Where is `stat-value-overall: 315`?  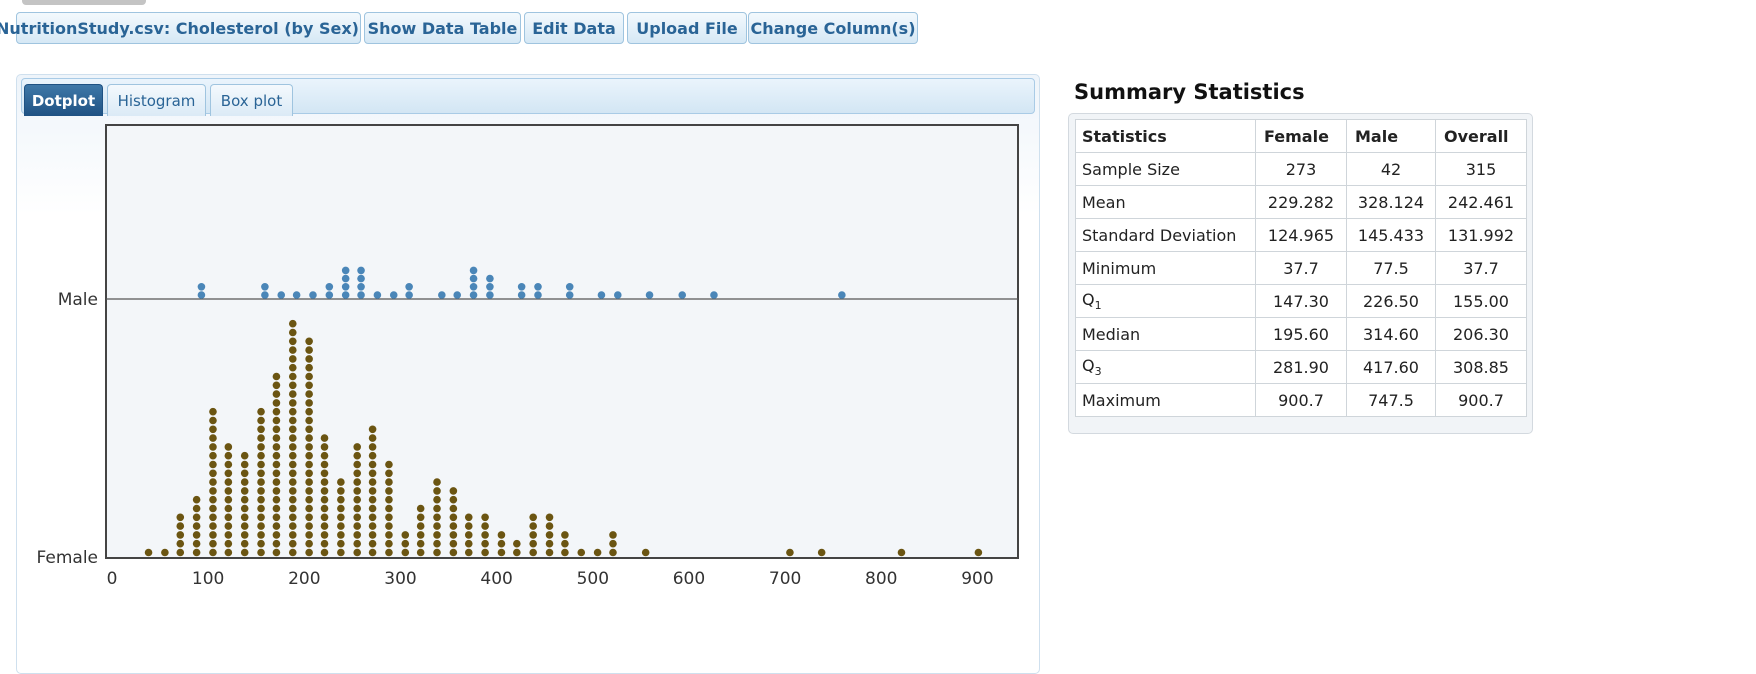
stat-value-overall: 315 is located at coordinates (1481, 169).